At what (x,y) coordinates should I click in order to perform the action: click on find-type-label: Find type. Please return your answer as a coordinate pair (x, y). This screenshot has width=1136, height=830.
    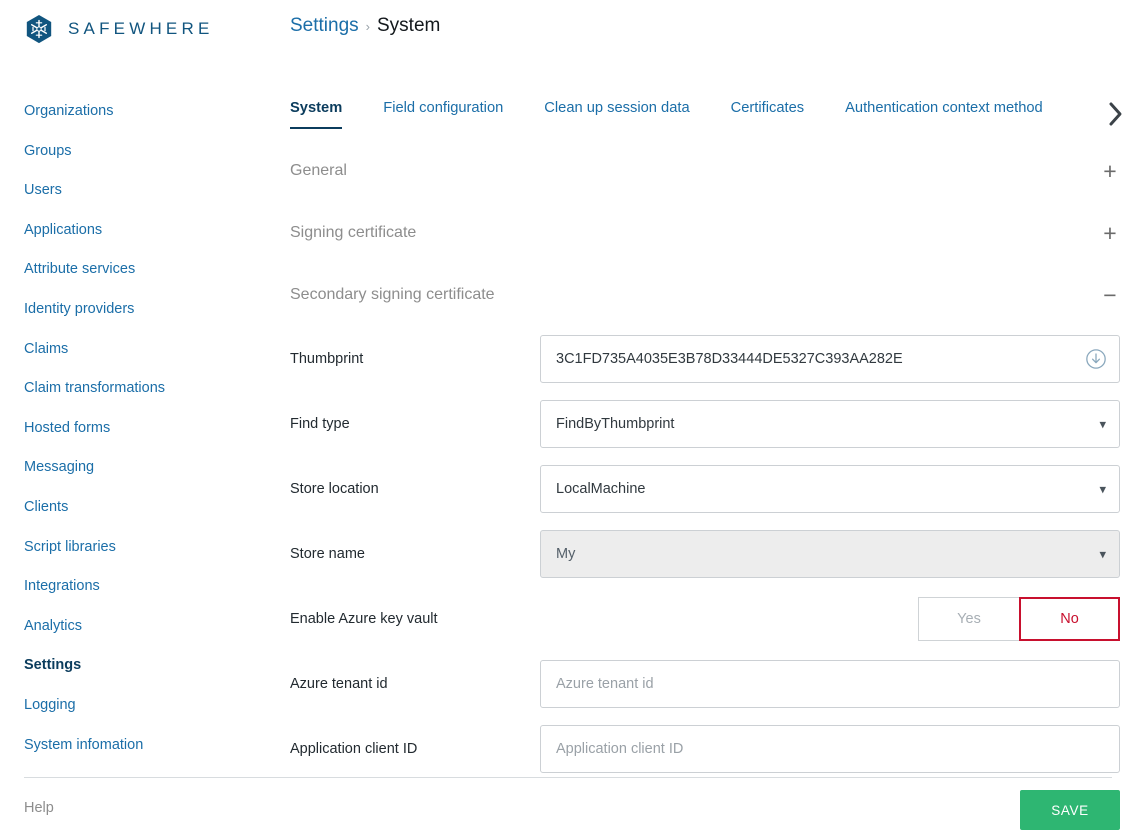
    Looking at the image, I should click on (320, 423).